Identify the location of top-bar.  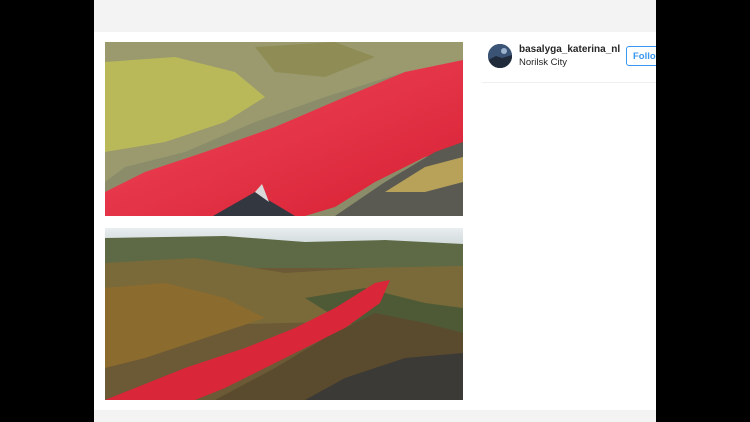
(375, 16).